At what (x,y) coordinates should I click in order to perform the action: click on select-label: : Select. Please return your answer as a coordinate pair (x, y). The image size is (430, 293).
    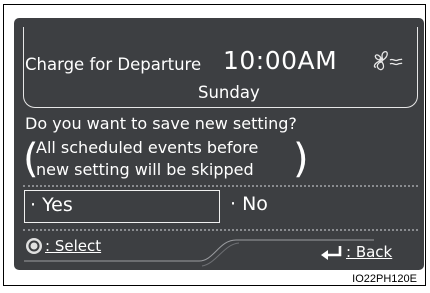
    Looking at the image, I should click on (73, 246).